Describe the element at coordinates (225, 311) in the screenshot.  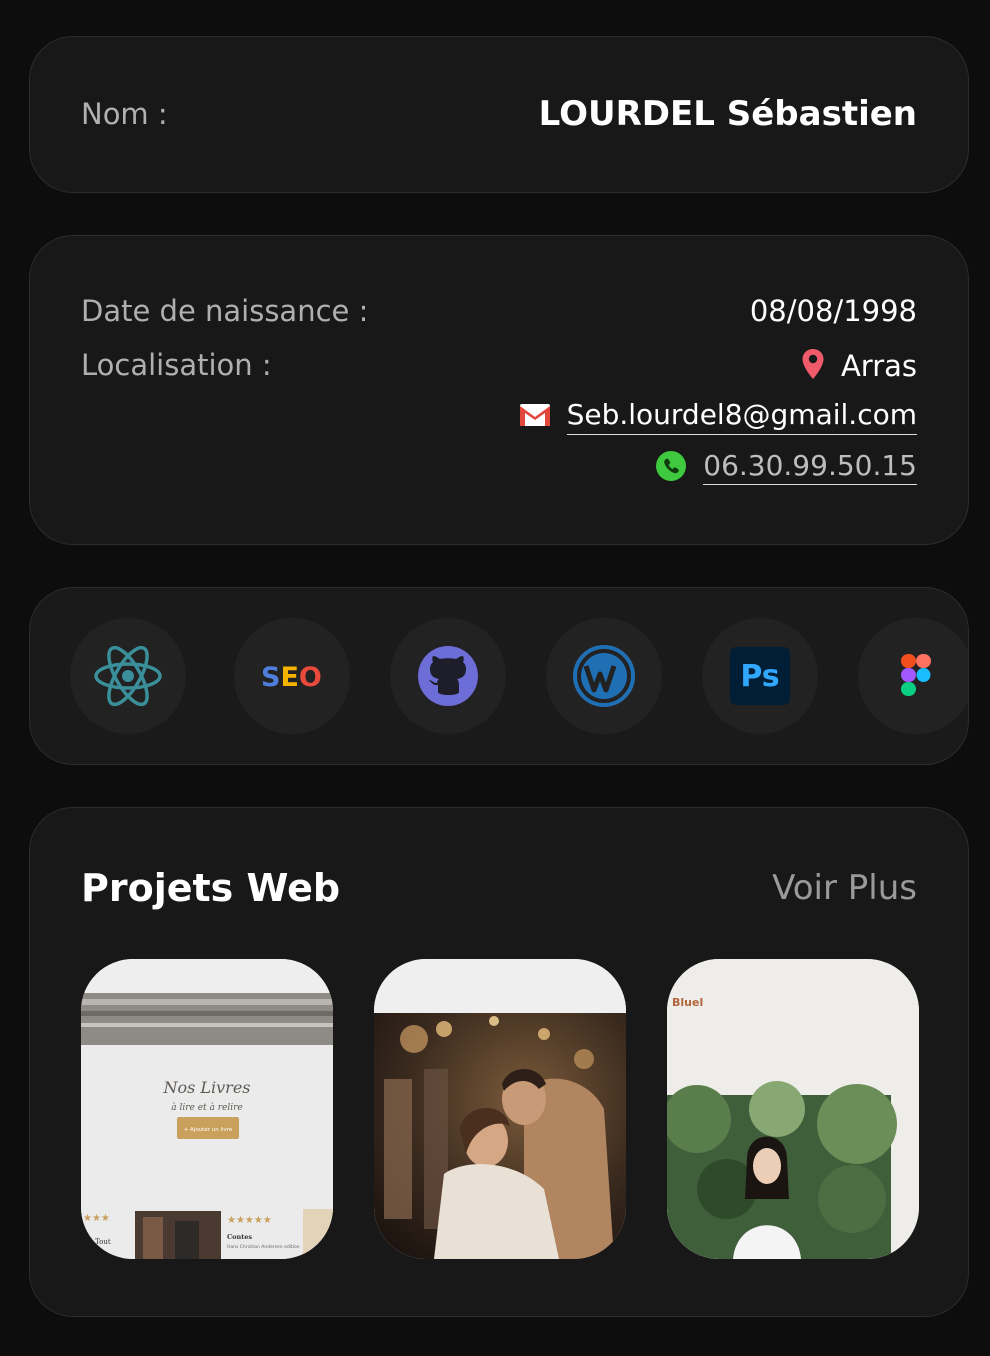
I see `birth-date-label: Date de naissance :` at that location.